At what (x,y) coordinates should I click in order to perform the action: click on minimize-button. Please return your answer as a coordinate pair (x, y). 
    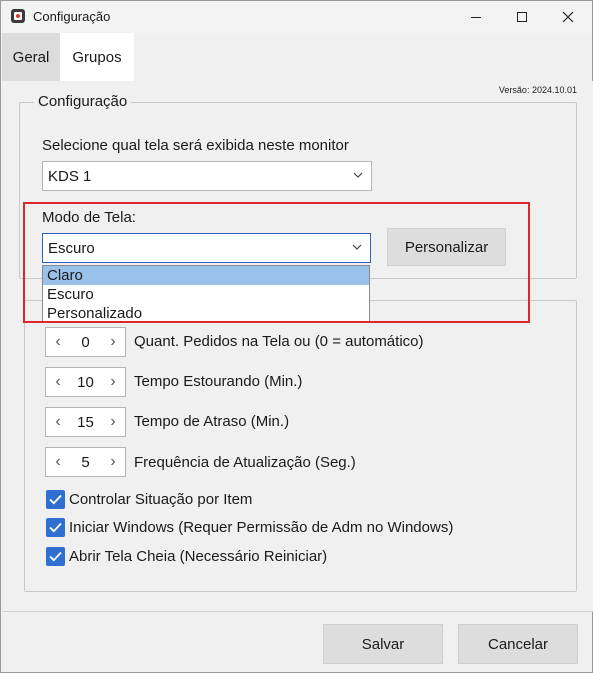
    Looking at the image, I should click on (476, 17).